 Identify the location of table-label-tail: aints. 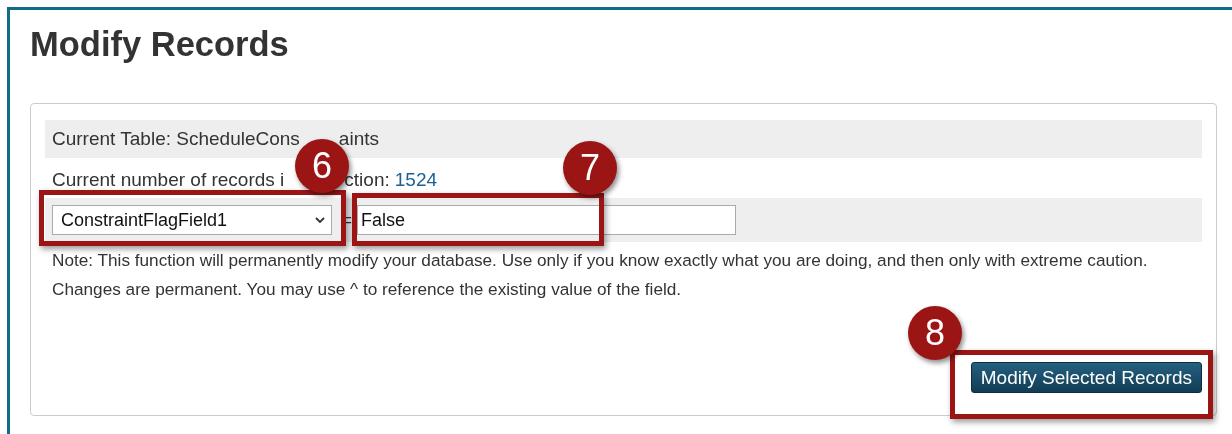
(358, 139).